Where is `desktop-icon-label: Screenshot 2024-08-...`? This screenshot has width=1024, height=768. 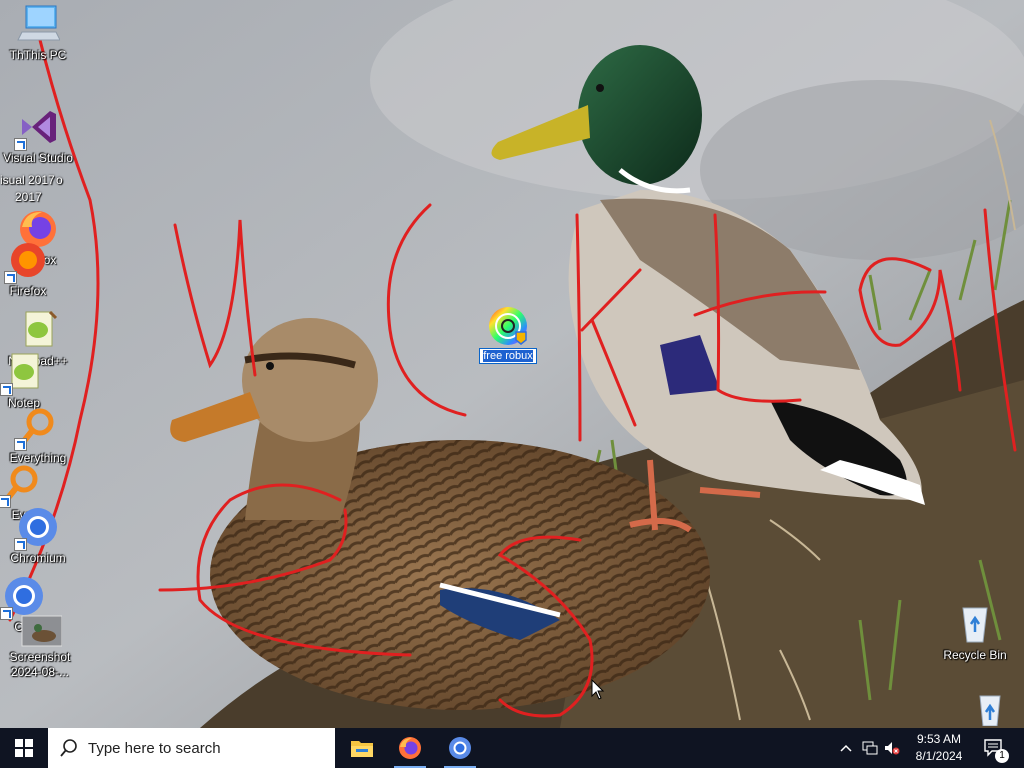
desktop-icon-label: Screenshot 2024-08-... is located at coordinates (40, 665).